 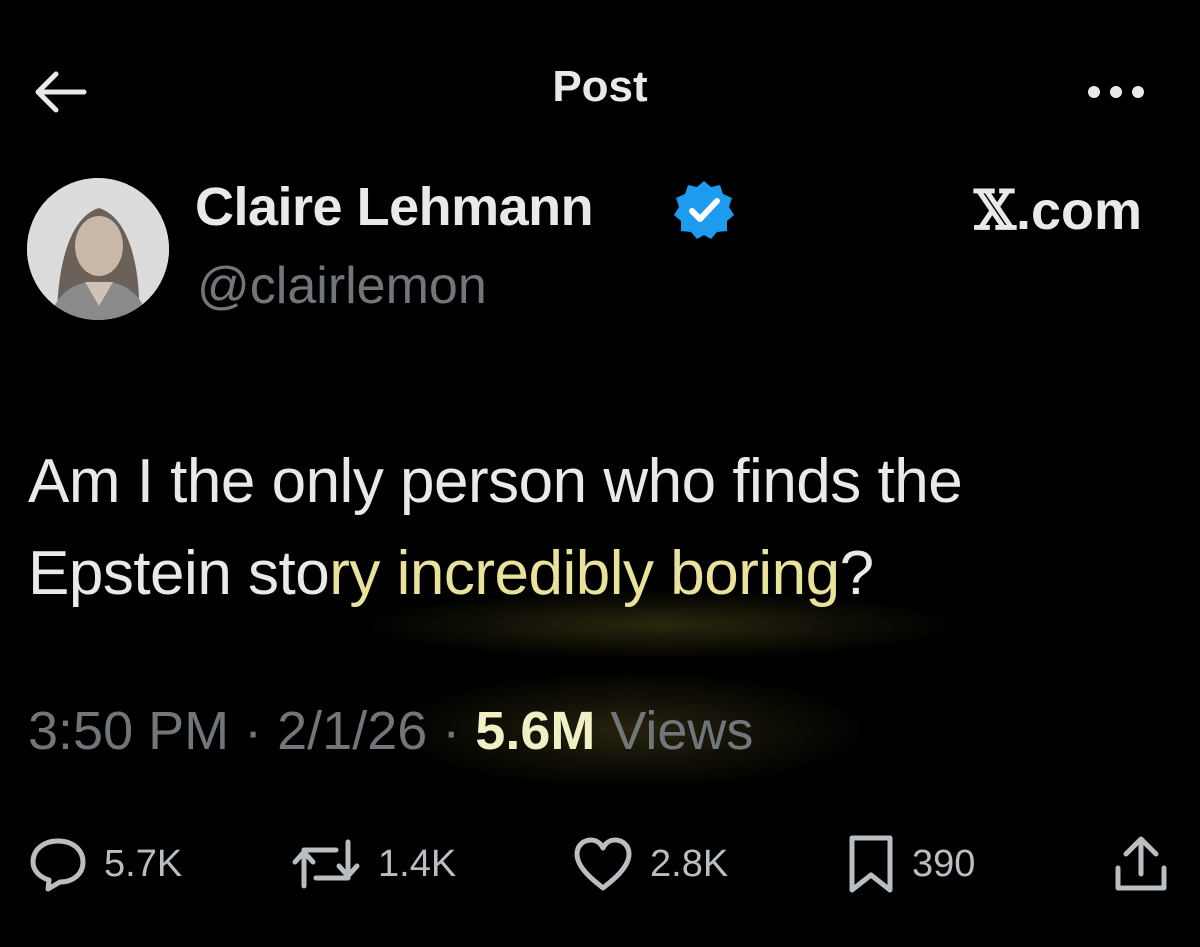 What do you see at coordinates (682, 731) in the screenshot?
I see `views-label: Views` at bounding box center [682, 731].